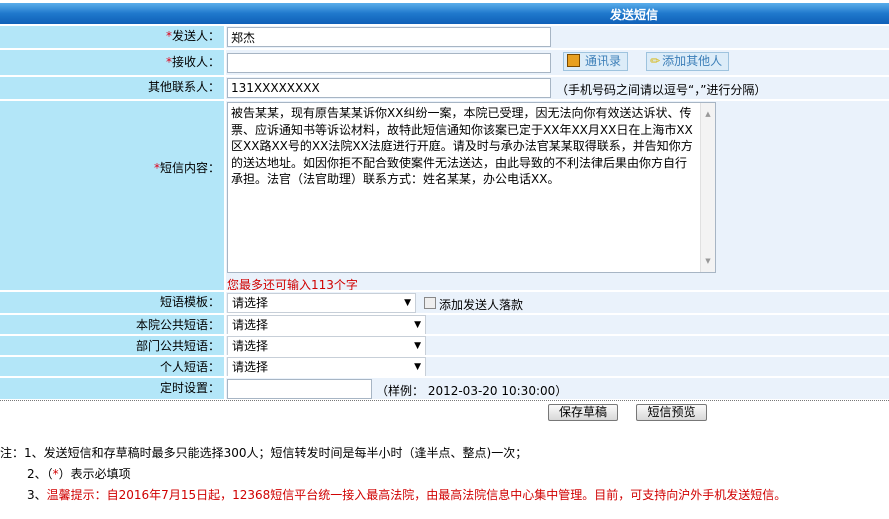 The height and width of the screenshot is (519, 889). Describe the element at coordinates (389, 37) in the screenshot. I see `sender-input` at that location.